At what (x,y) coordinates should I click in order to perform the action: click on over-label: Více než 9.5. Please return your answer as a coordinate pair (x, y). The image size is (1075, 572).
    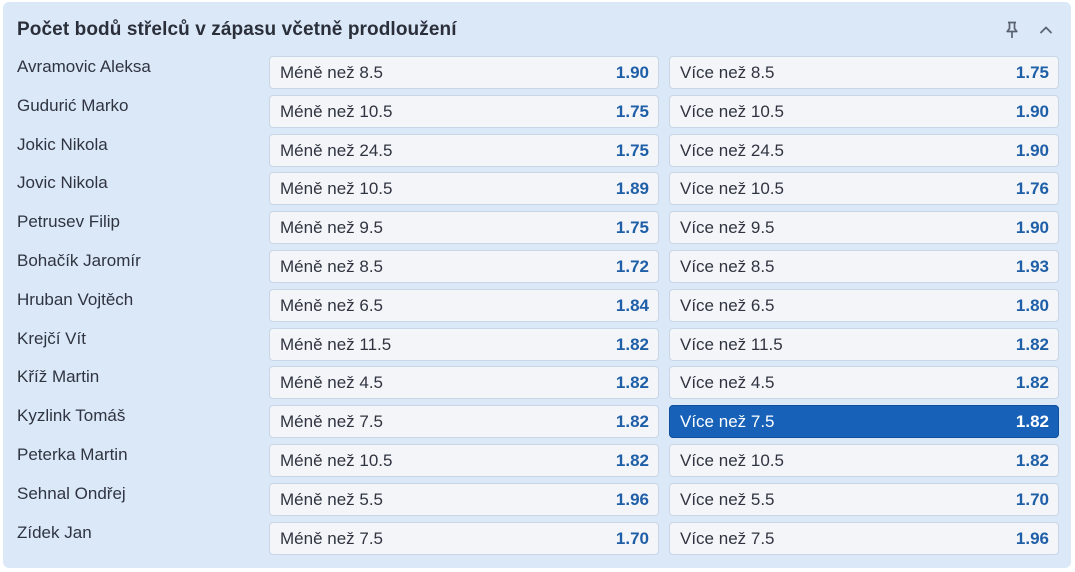
    Looking at the image, I should click on (727, 228).